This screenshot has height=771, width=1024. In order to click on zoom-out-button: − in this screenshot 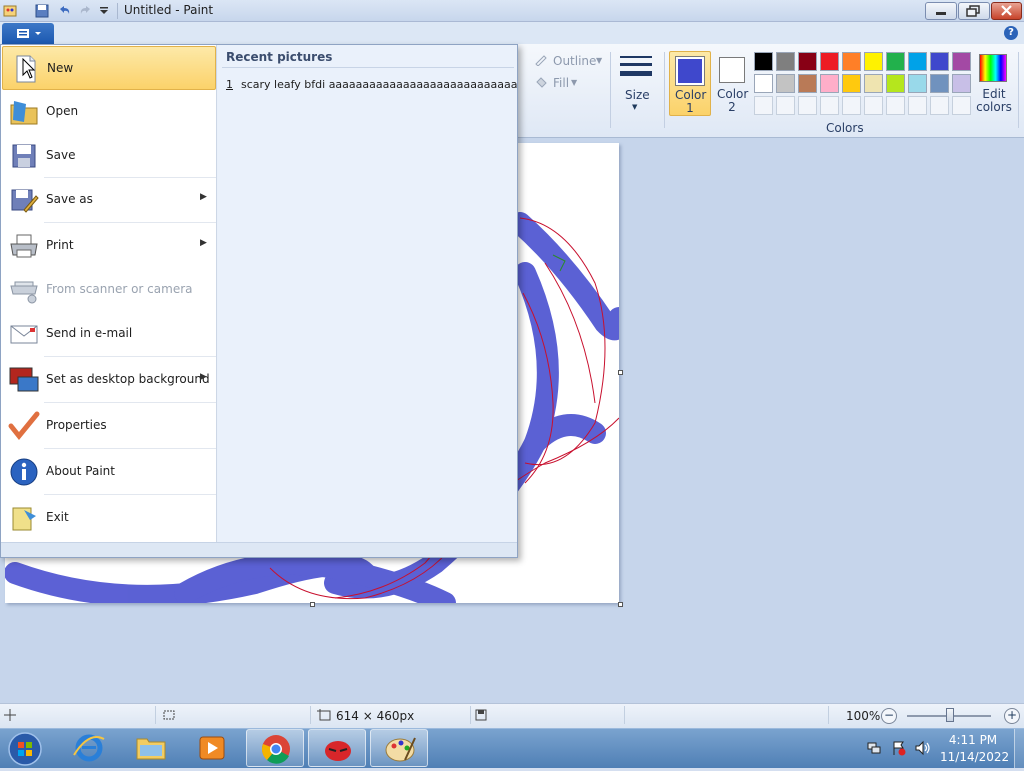, I will do `click(889, 716)`.